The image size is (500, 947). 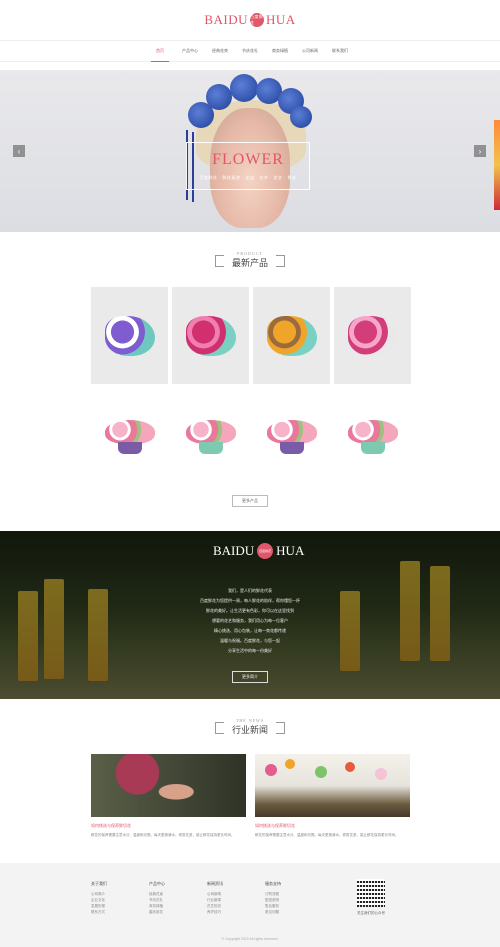 I want to click on nav-item: 首页, so click(x=160, y=51).